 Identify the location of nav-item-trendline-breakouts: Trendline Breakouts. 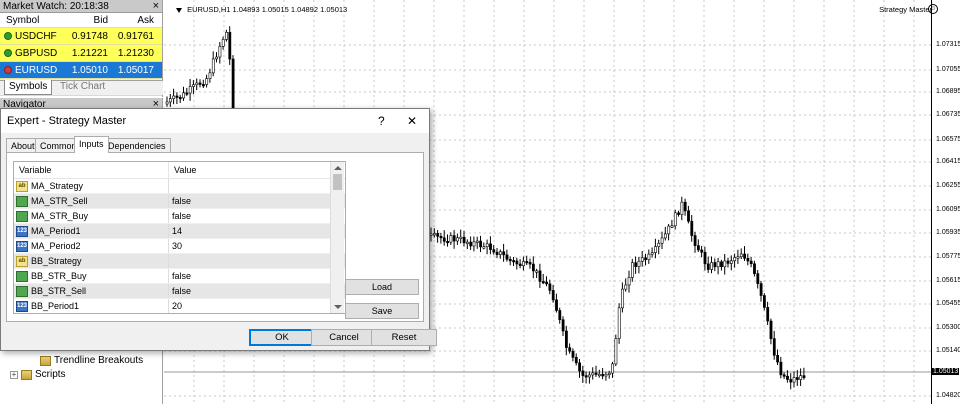
(91, 360).